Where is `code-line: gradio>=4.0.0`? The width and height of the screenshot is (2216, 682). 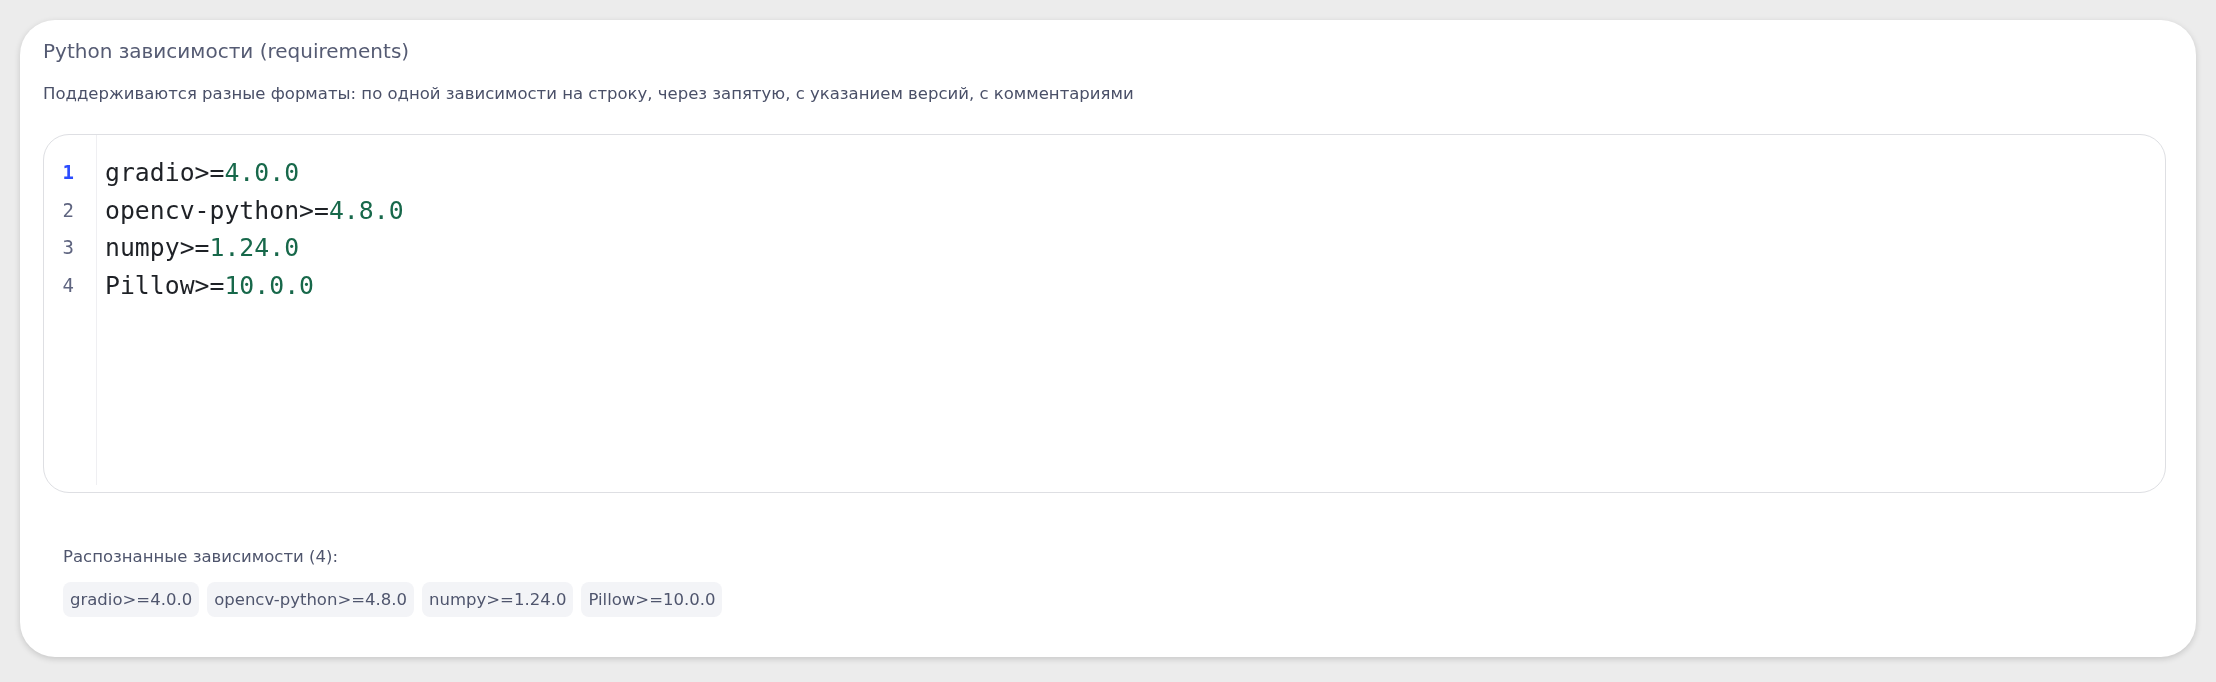
code-line: gradio>=4.0.0 is located at coordinates (202, 173).